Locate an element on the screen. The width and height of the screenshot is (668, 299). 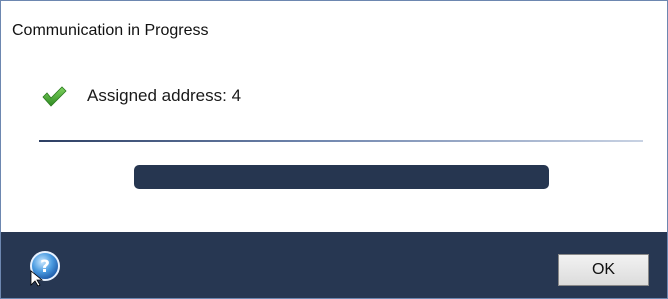
progress-bar is located at coordinates (341, 177).